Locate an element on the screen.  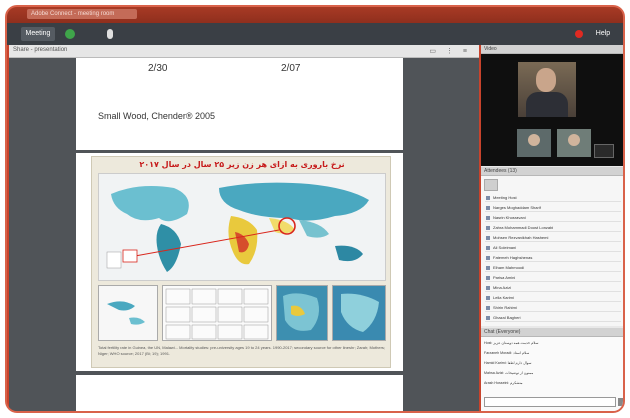
attendee-item: Elham Mahmoodi is located at coordinates (553, 268).